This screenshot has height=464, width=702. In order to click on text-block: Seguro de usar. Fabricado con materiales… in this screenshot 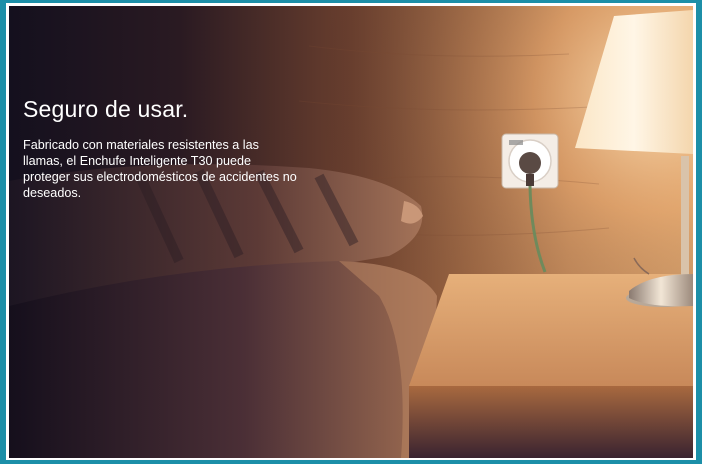, I will do `click(168, 147)`.